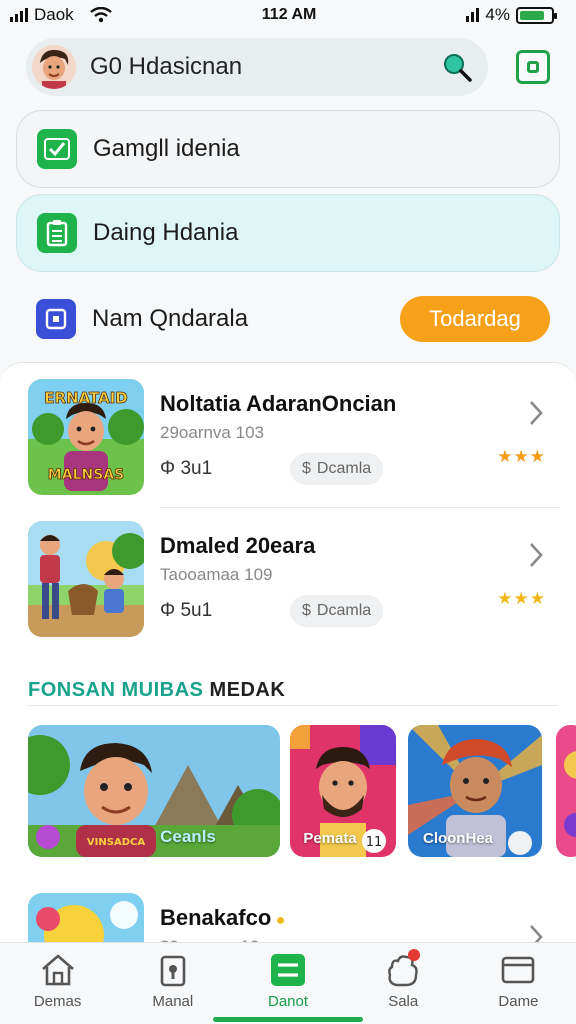 This screenshot has width=576, height=1024. Describe the element at coordinates (166, 232) in the screenshot. I see `menu-card-label: Daing Hdania` at that location.